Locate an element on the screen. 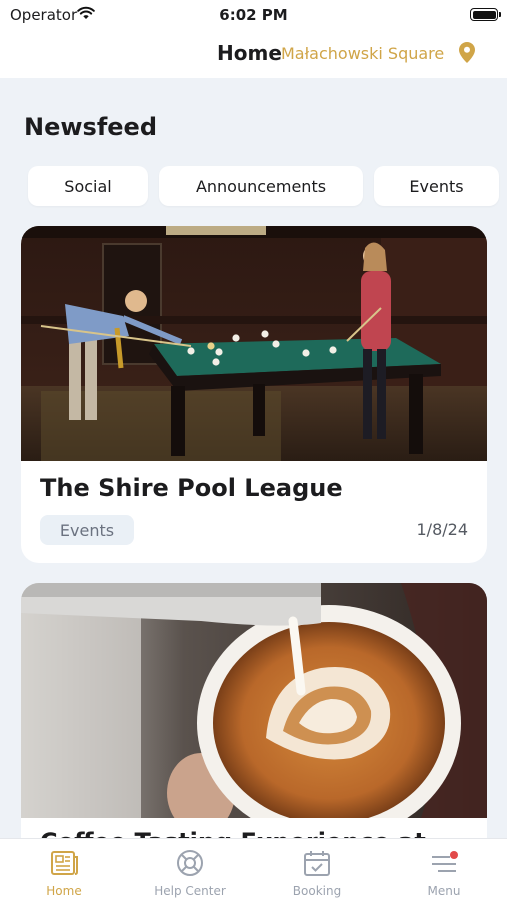 The height and width of the screenshot is (900, 507). tab-bar-home: Home is located at coordinates (64, 869).